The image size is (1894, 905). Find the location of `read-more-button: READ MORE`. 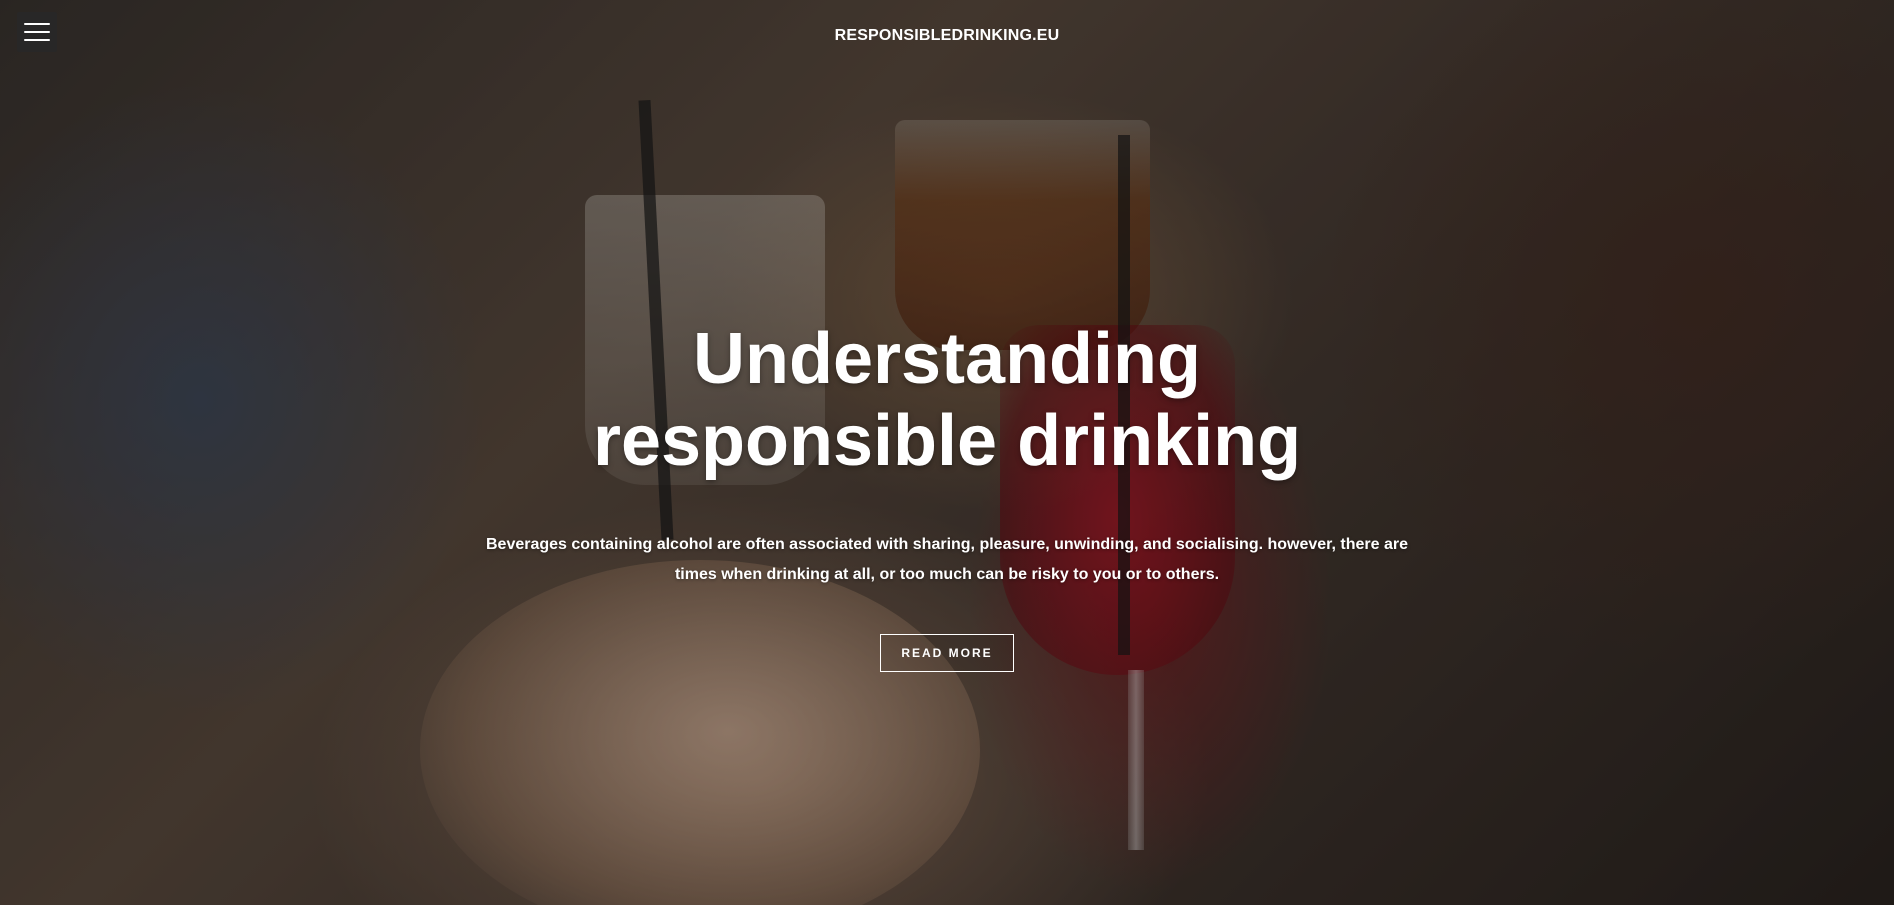

read-more-button: READ MORE is located at coordinates (947, 653).